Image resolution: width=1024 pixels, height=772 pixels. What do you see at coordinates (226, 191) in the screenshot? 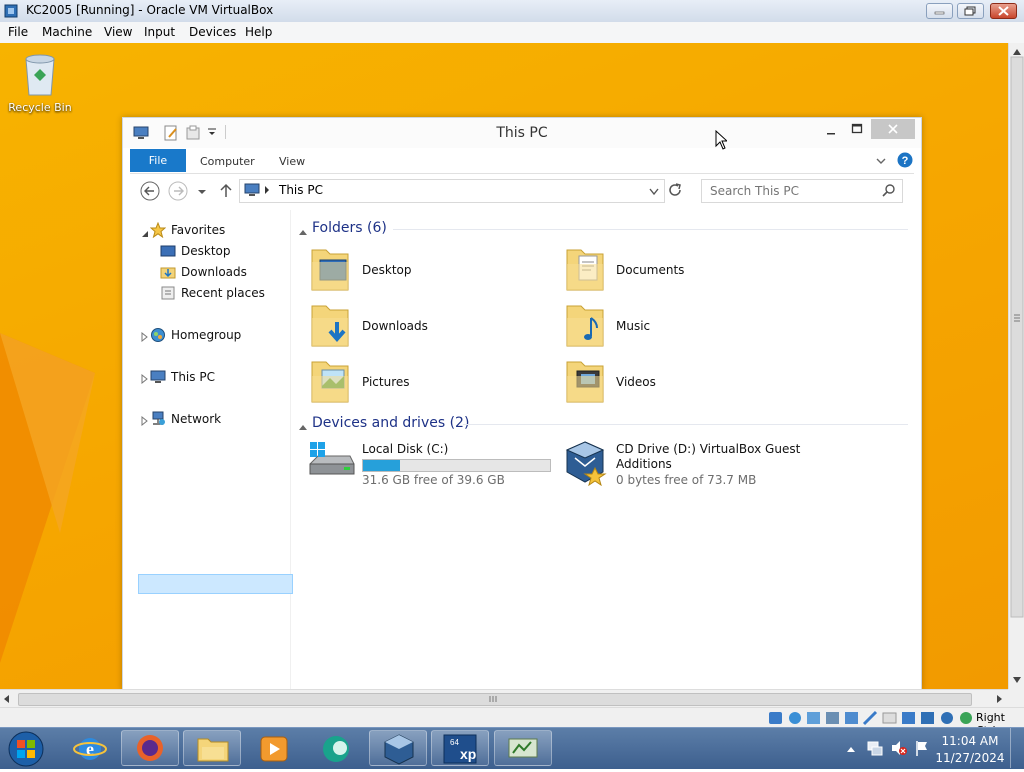
I see `up-arrow-icon` at bounding box center [226, 191].